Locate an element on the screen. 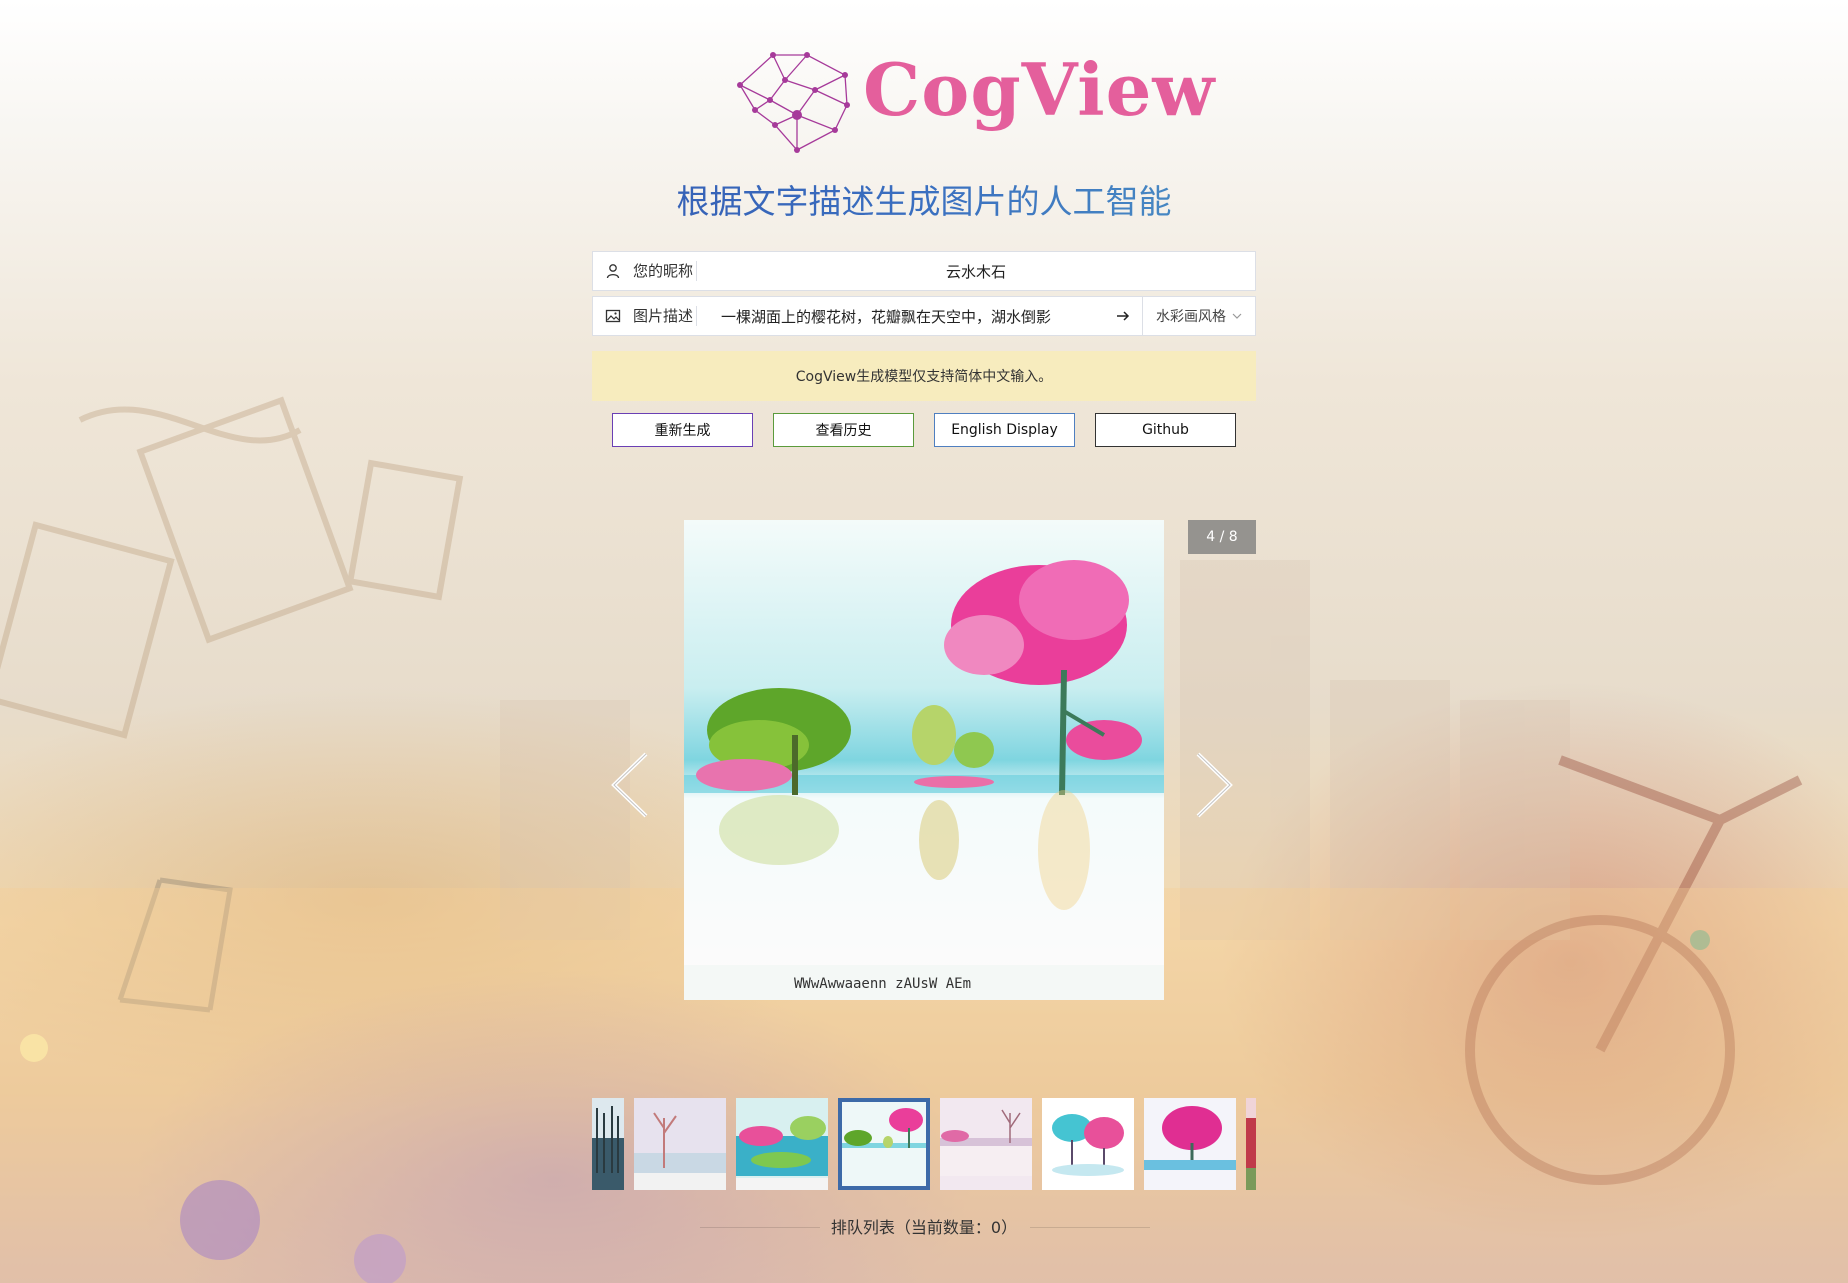 The image size is (1848, 1283). app-logo: CogView is located at coordinates (974, 100).